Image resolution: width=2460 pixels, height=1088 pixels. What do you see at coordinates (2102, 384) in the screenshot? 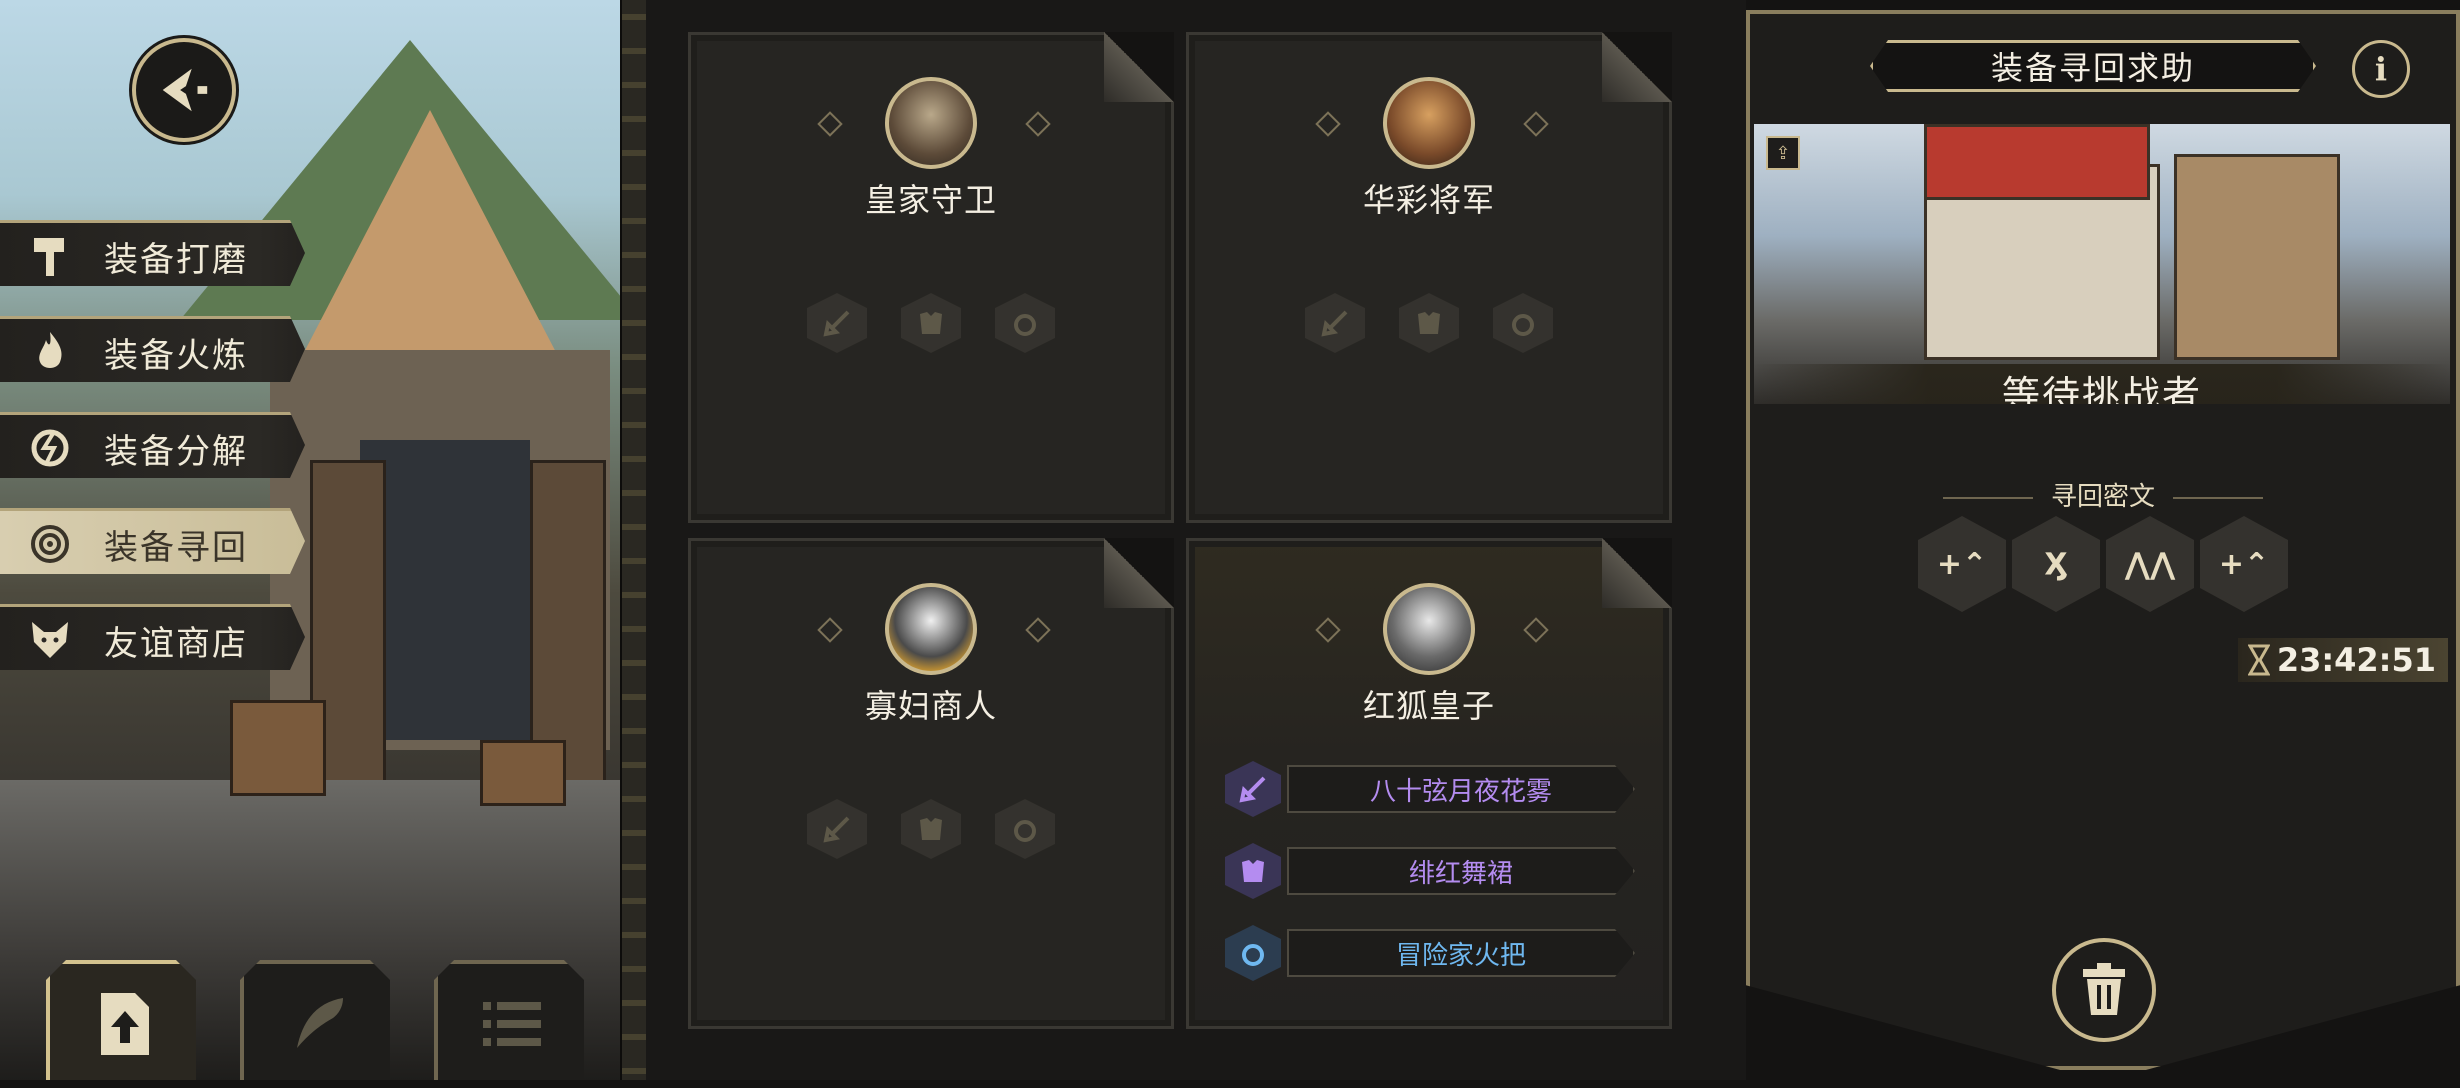
I see `status-text: 等待挑战者` at bounding box center [2102, 384].